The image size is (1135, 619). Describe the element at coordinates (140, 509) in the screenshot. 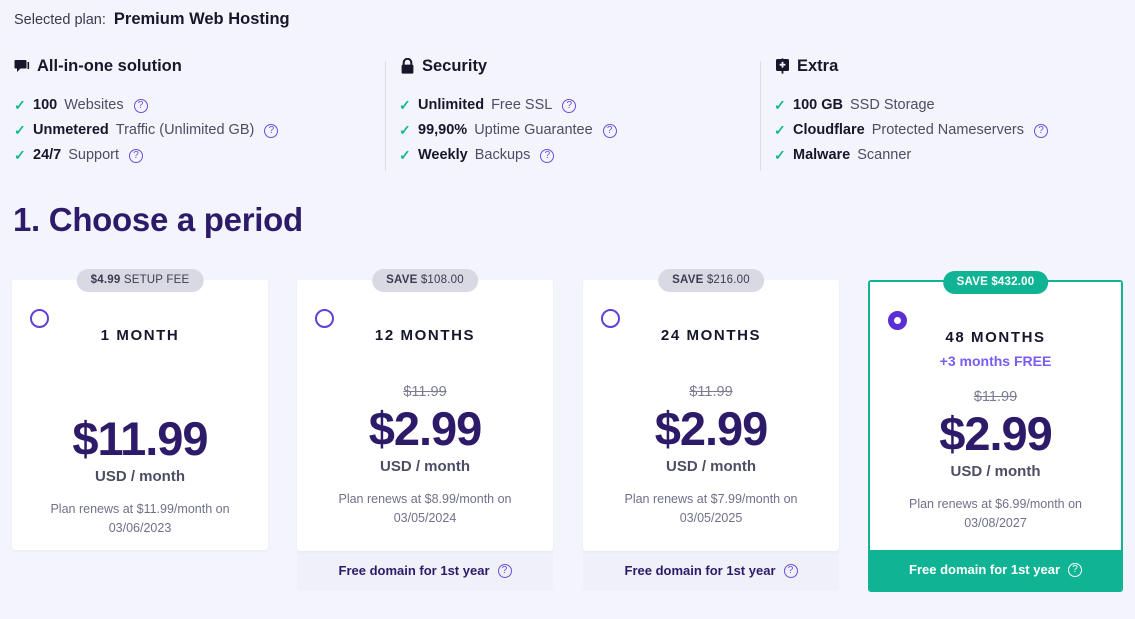

I see `renewal-line-1: Plan renews at $11.99/month on` at that location.